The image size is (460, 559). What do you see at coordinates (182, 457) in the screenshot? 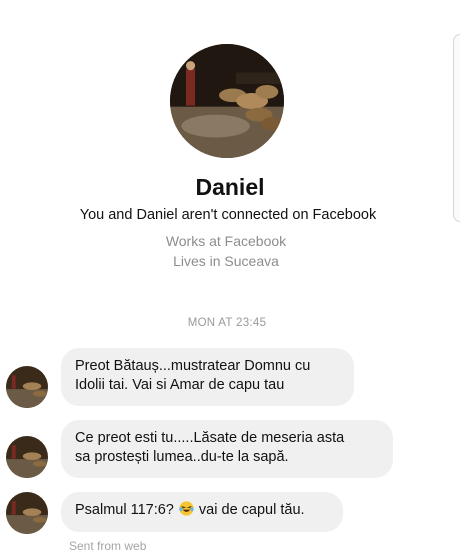
I see `message-text-line: sa prostești lumea..du-te la sapă.` at bounding box center [182, 457].